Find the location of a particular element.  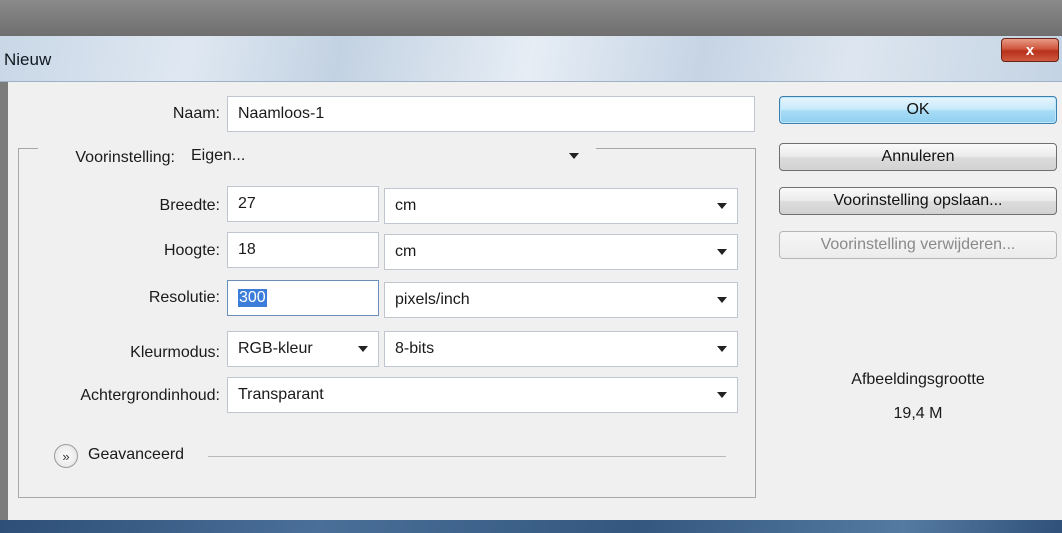

ok-button-label: OK is located at coordinates (918, 109).